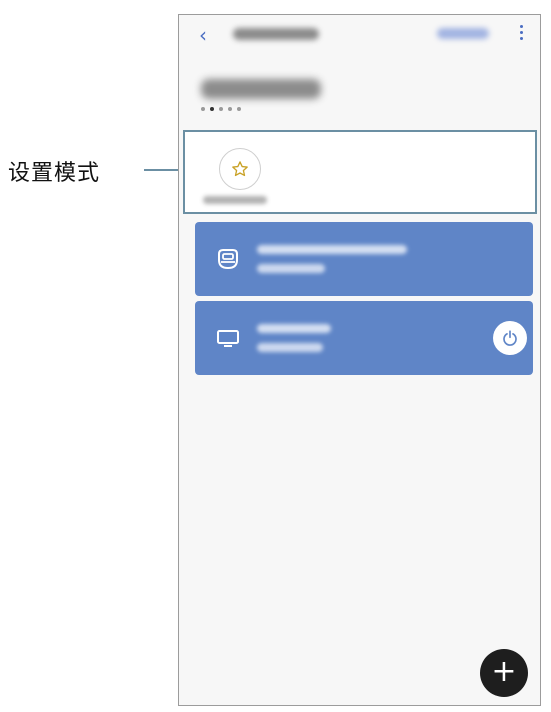 The height and width of the screenshot is (712, 551). I want to click on page-indicator, so click(221, 109).